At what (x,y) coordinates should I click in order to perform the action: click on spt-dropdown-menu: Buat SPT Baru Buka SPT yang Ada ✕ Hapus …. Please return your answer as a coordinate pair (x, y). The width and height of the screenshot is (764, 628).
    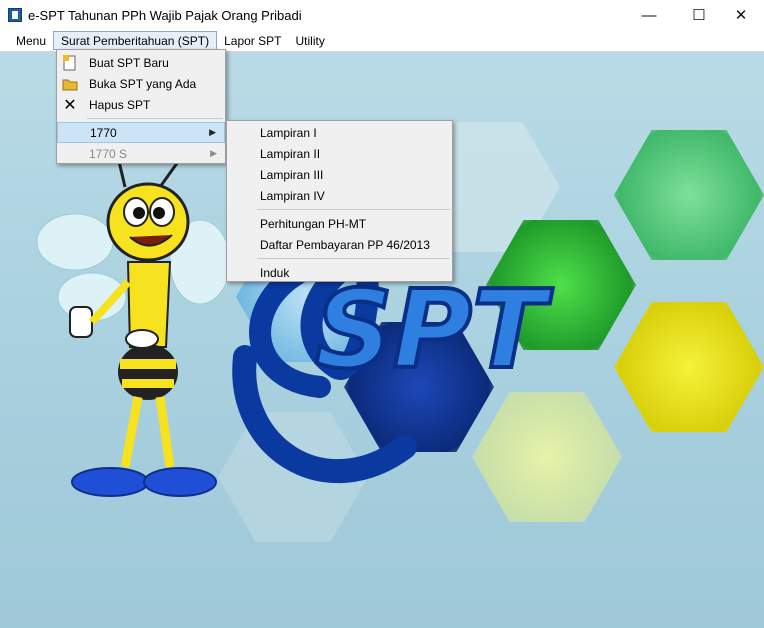
    Looking at the image, I should click on (141, 106).